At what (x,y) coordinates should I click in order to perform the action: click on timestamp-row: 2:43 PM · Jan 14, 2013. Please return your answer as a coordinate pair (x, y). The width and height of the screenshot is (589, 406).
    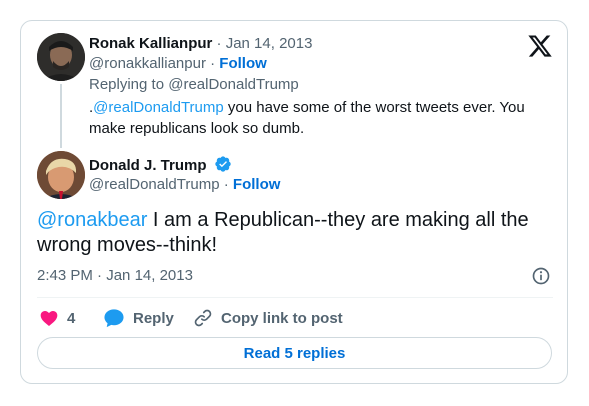
    Looking at the image, I should click on (115, 275).